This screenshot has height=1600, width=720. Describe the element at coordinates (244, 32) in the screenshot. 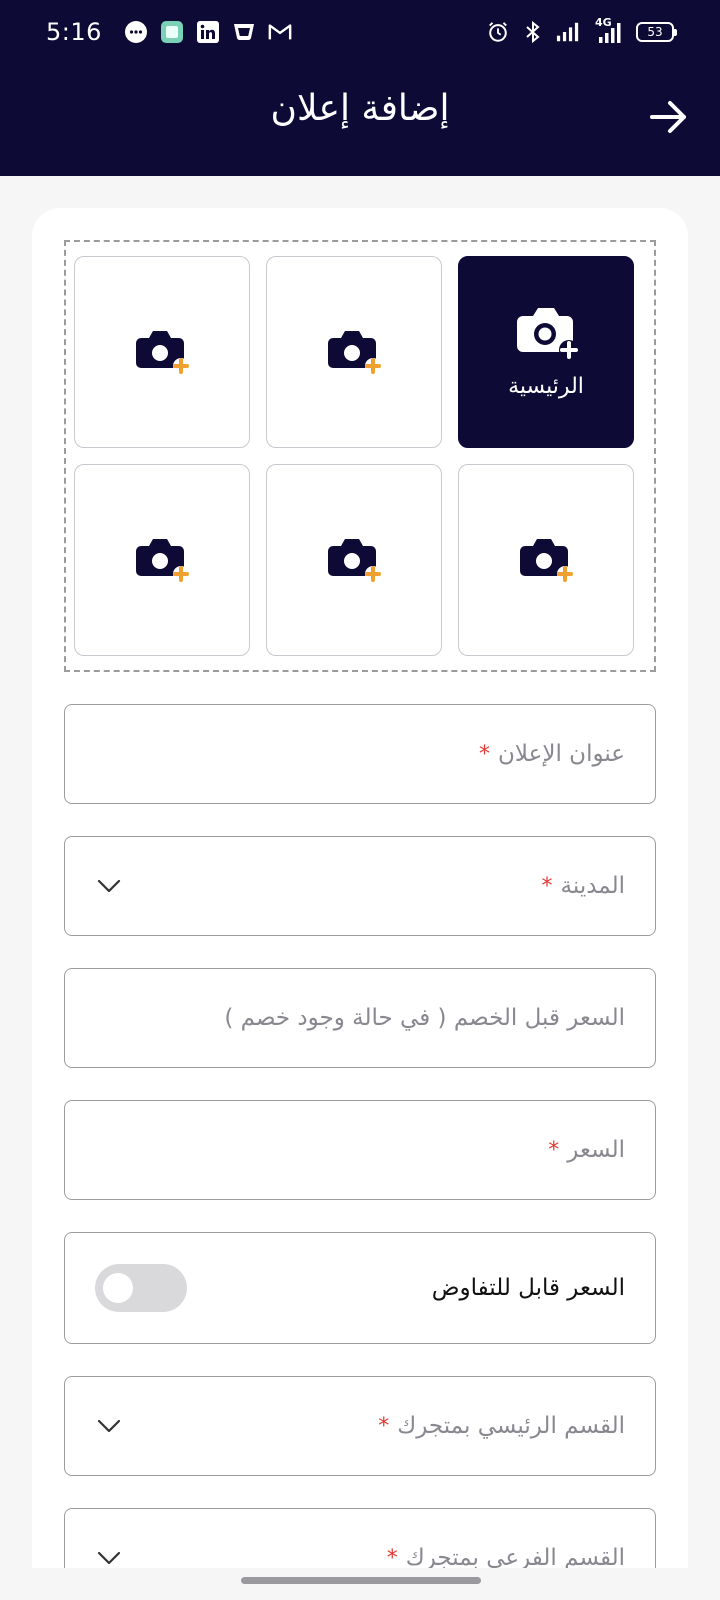

I see `cup-app-icon` at that location.